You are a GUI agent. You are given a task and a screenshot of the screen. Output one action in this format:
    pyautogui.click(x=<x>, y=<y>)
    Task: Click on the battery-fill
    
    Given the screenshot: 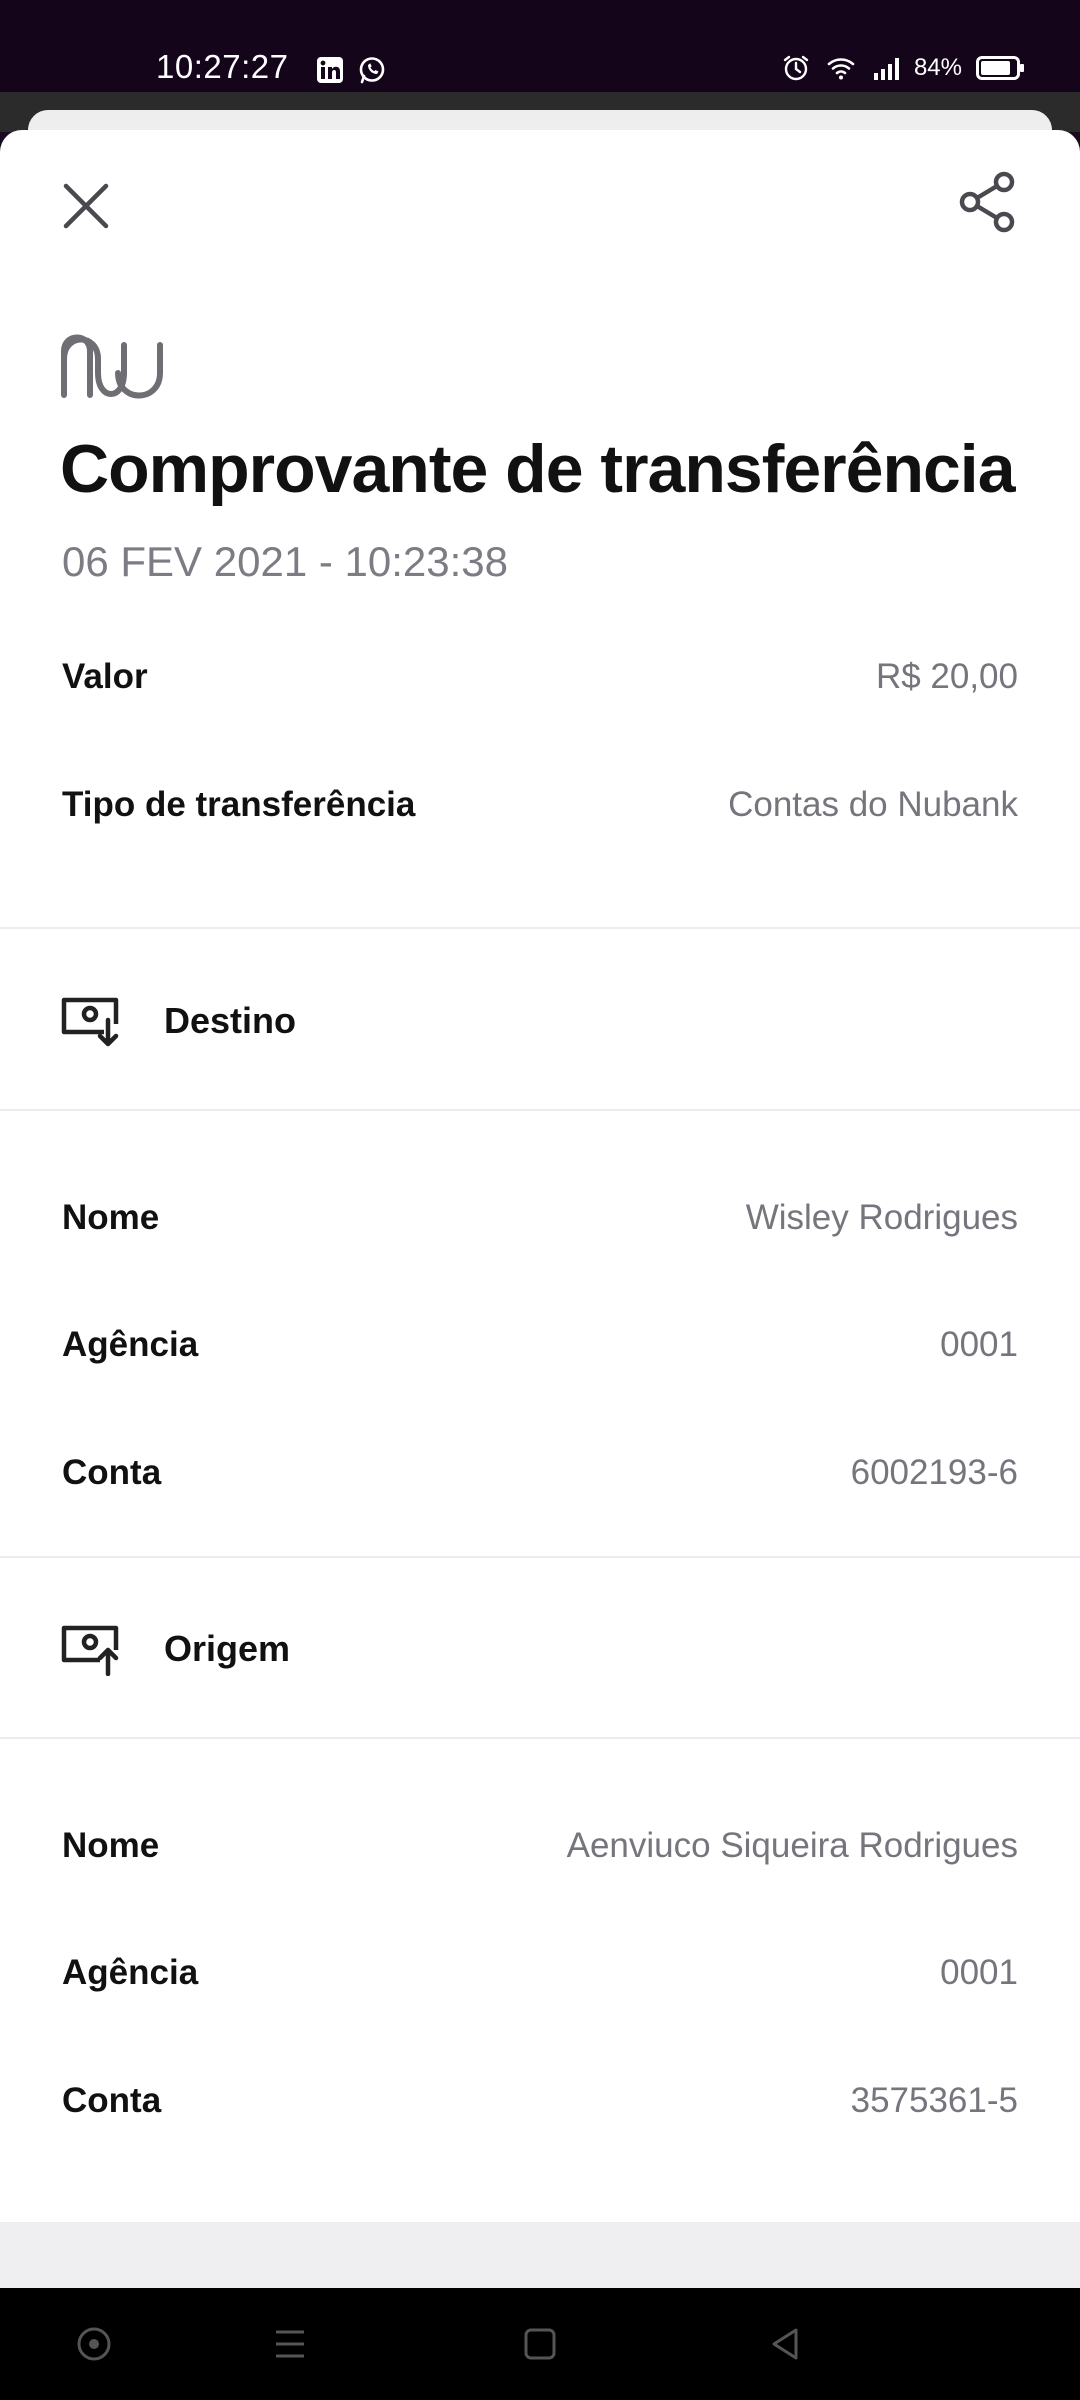 What is the action you would take?
    pyautogui.click(x=995, y=68)
    